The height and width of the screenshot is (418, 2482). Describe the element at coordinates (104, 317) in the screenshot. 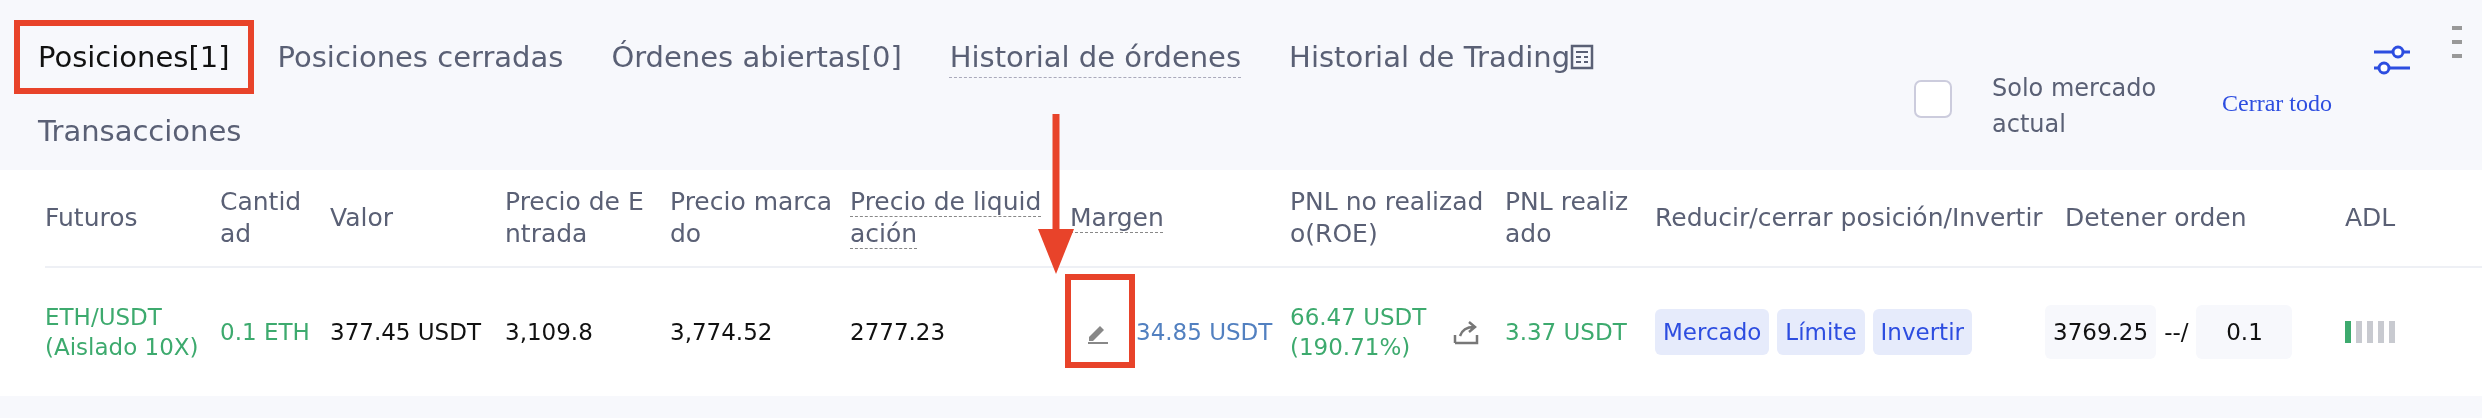

I see `pair-text: ETH/USDT` at that location.